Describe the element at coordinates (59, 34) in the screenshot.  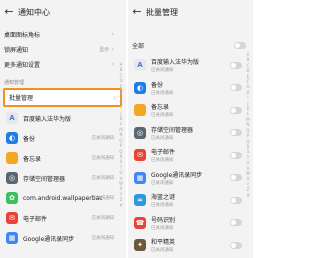
I see `badge-setting-row: 桌面图标角标 ›` at that location.